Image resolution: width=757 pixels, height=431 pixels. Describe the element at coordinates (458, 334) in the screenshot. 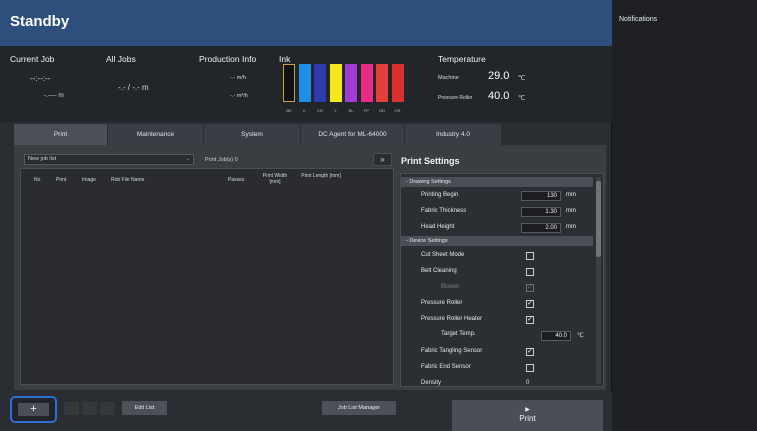

I see `target-temp-label: Target Temp.` at that location.